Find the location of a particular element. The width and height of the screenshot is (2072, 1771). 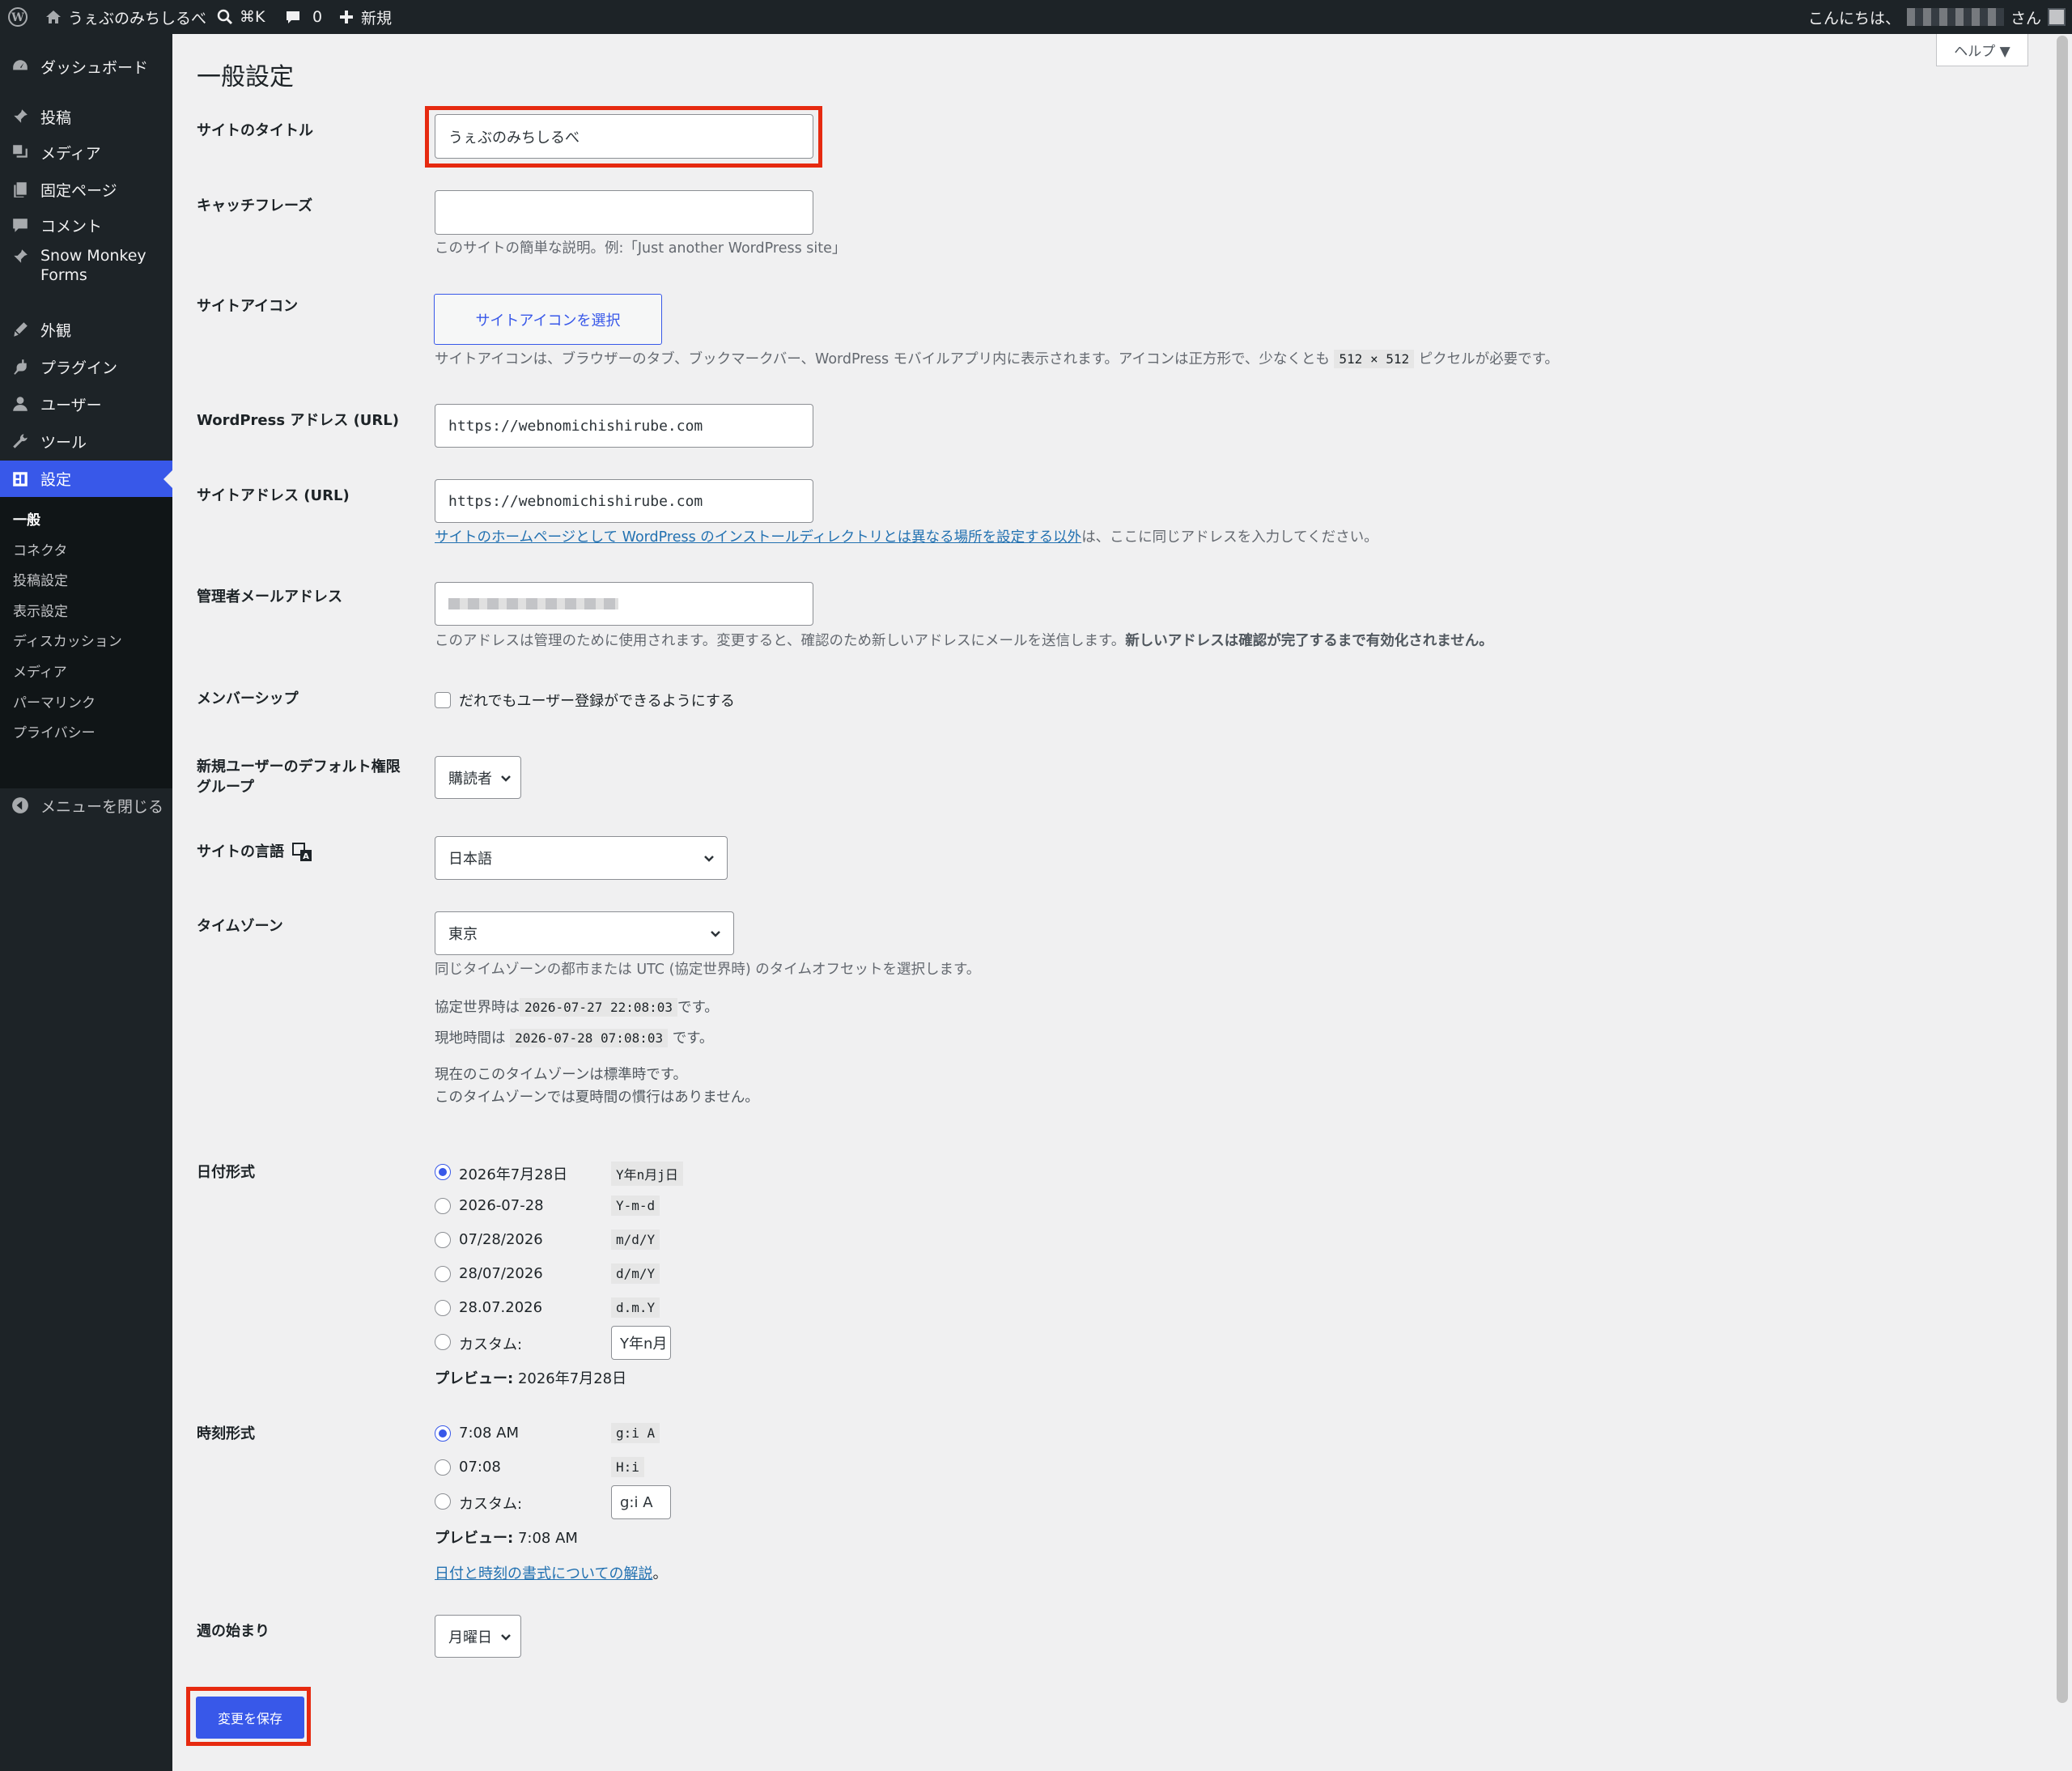

tagline-input is located at coordinates (624, 212).